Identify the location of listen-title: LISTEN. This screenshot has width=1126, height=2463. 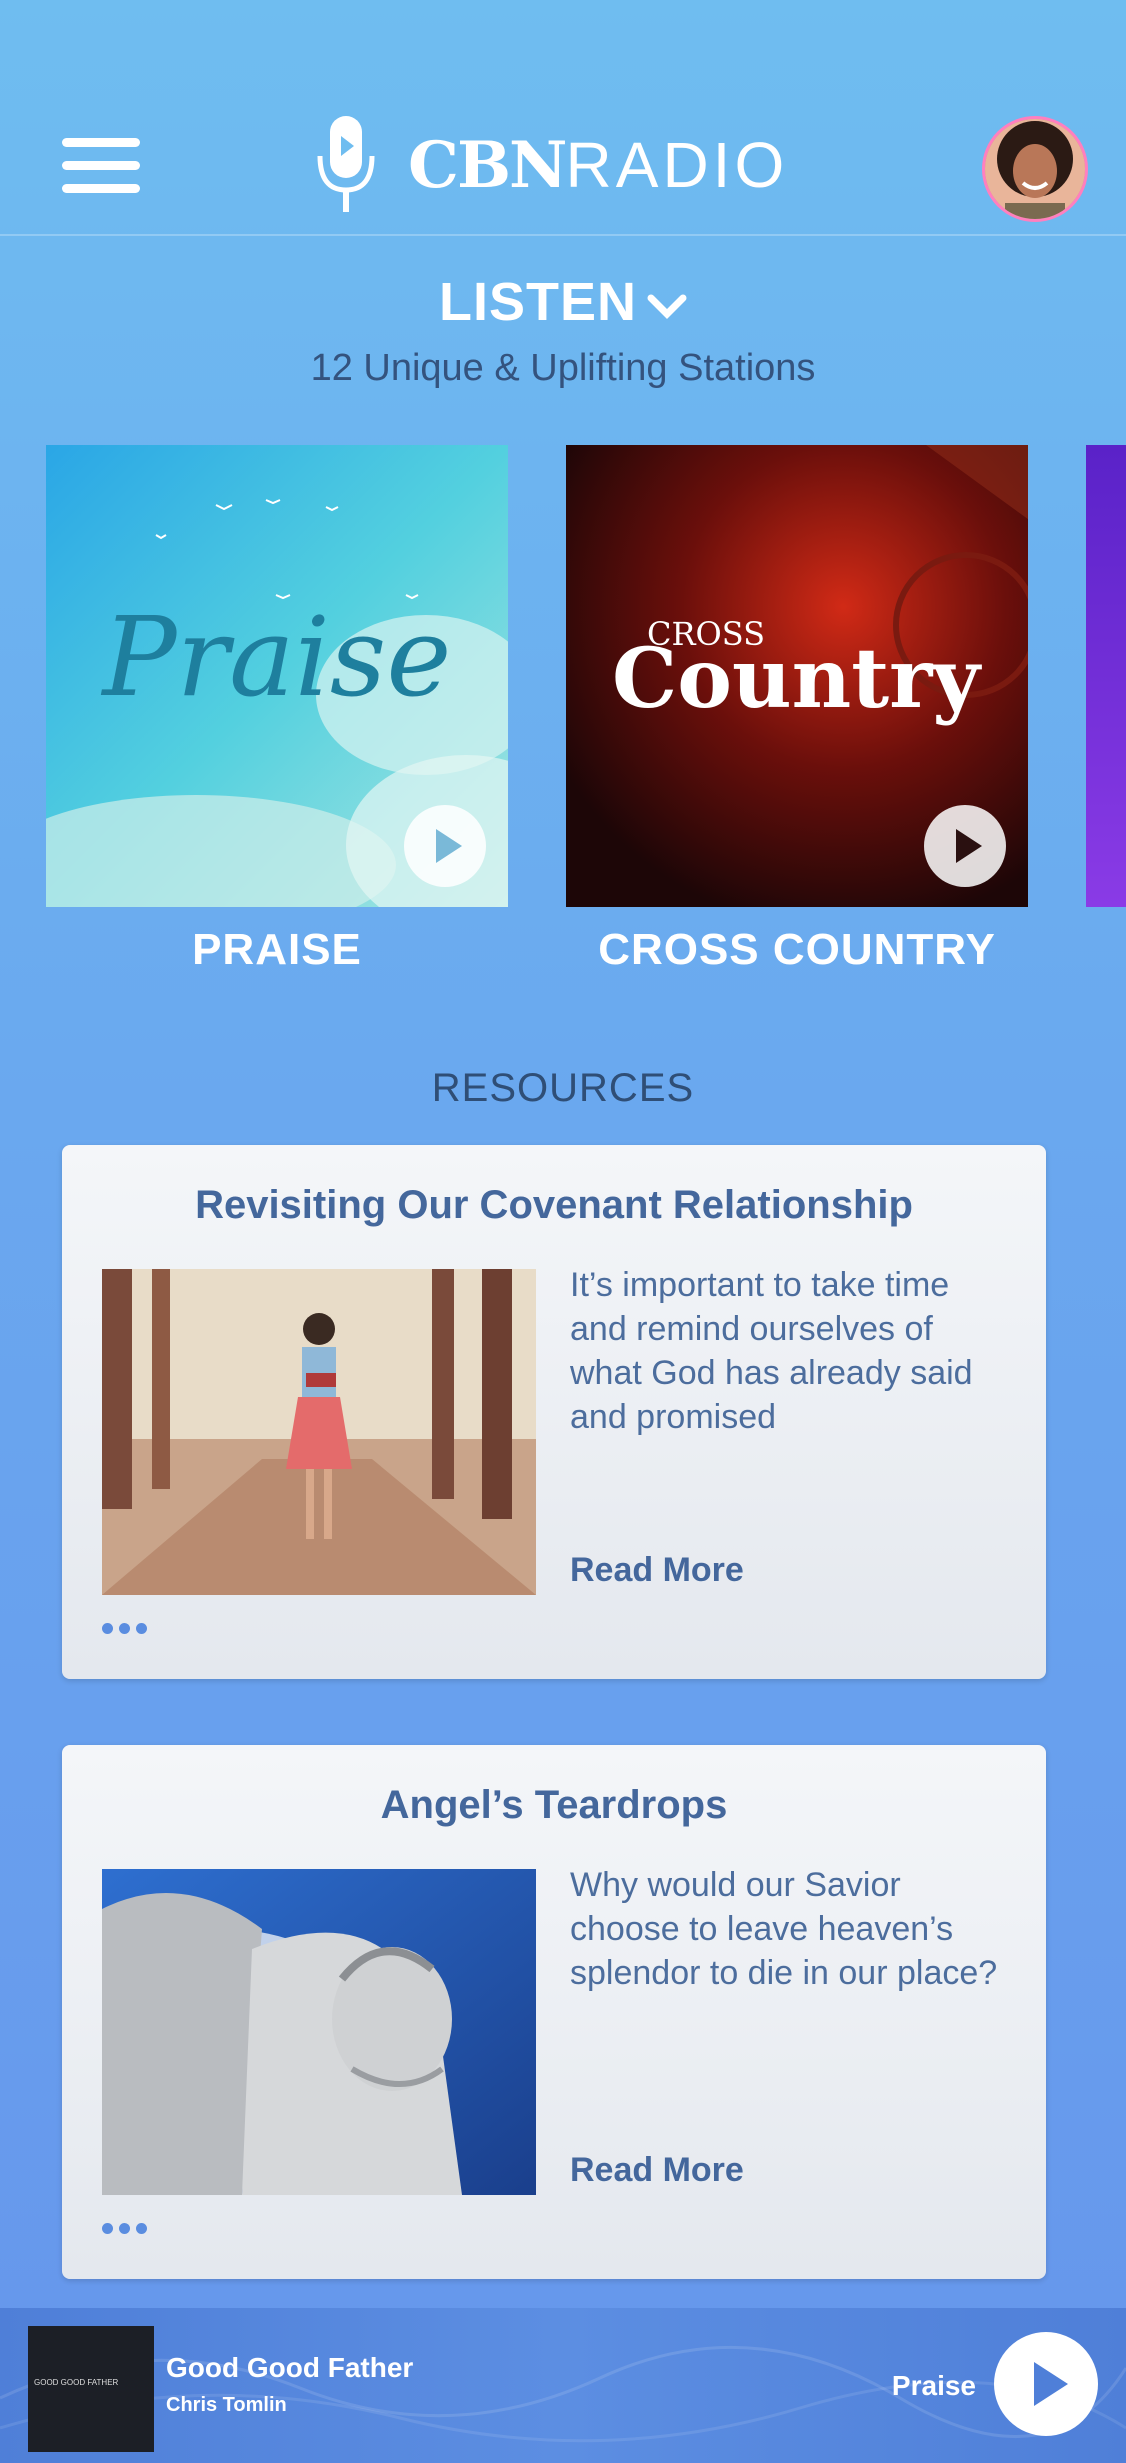
(537, 302).